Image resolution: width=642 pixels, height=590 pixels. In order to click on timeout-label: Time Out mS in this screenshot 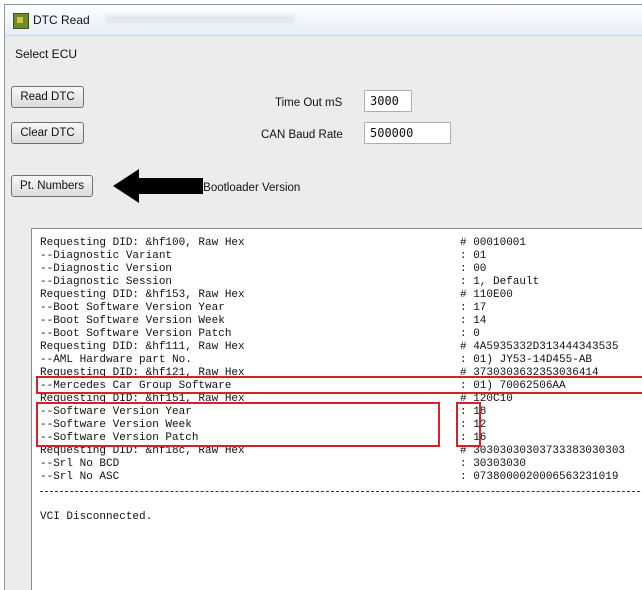, I will do `click(309, 103)`.